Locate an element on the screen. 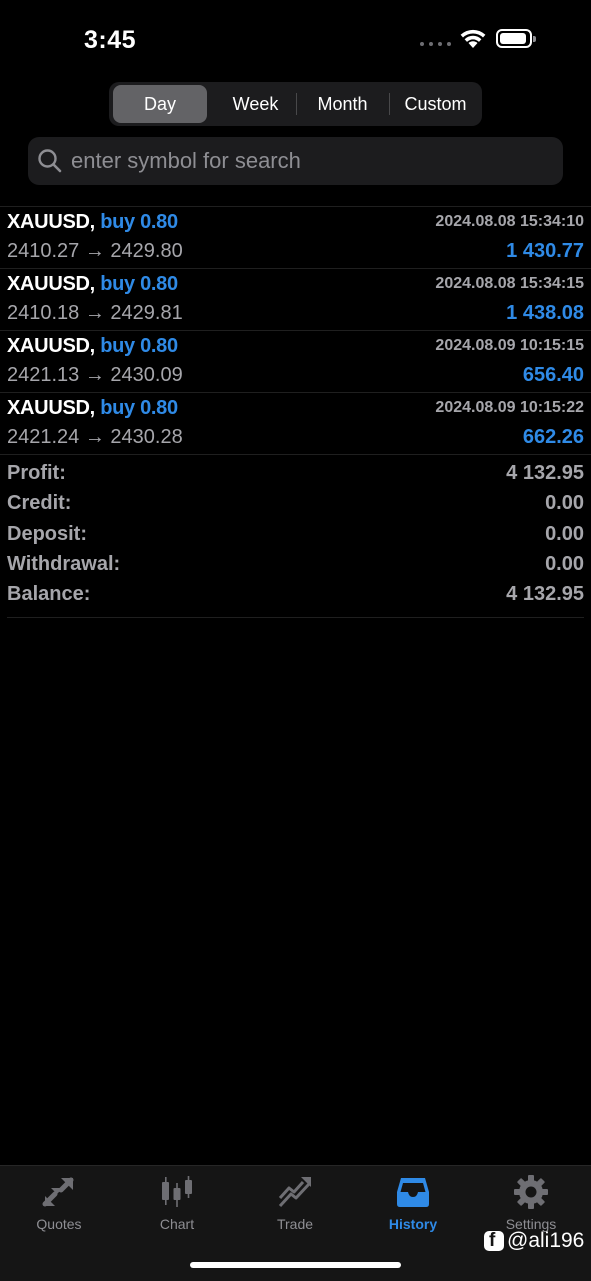 This screenshot has width=591, height=1281. summary-row-deposit: Deposit: 0.00 is located at coordinates (295, 536).